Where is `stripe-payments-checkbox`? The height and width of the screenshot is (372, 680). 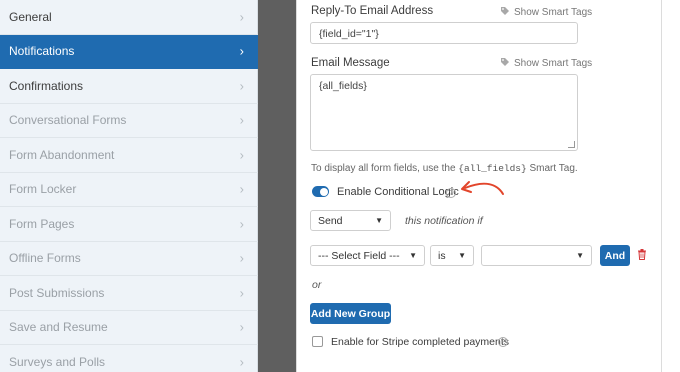 stripe-payments-checkbox is located at coordinates (317, 341).